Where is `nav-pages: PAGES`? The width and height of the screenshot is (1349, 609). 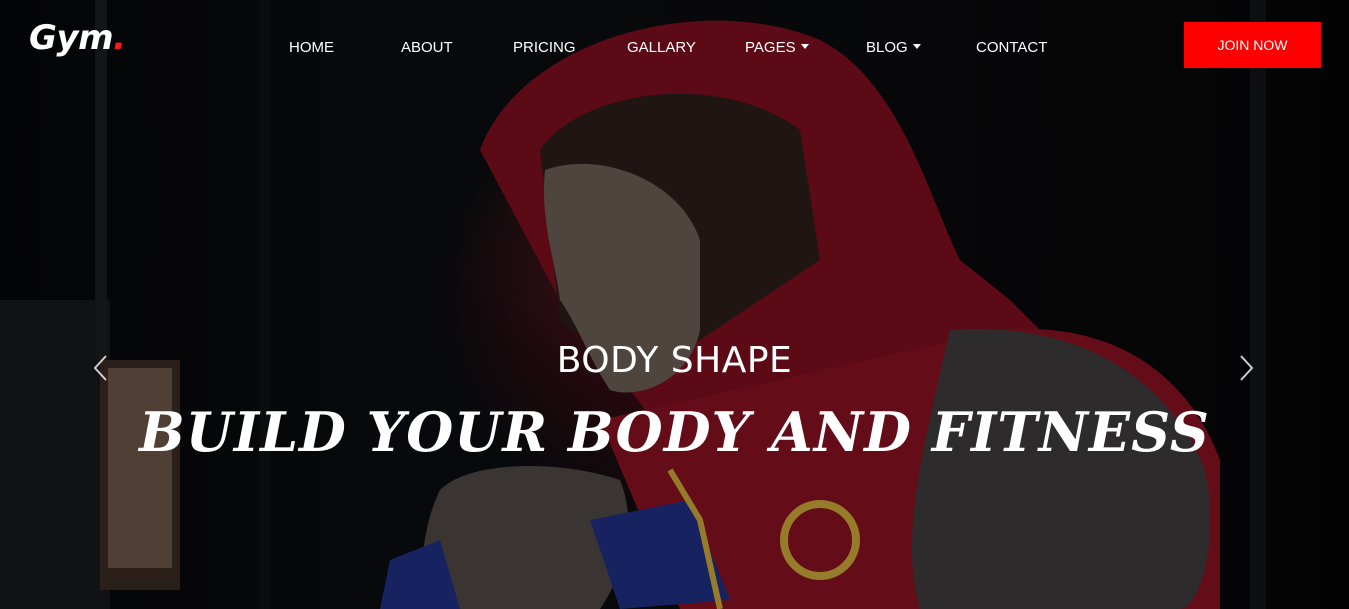
nav-pages: PAGES is located at coordinates (777, 47).